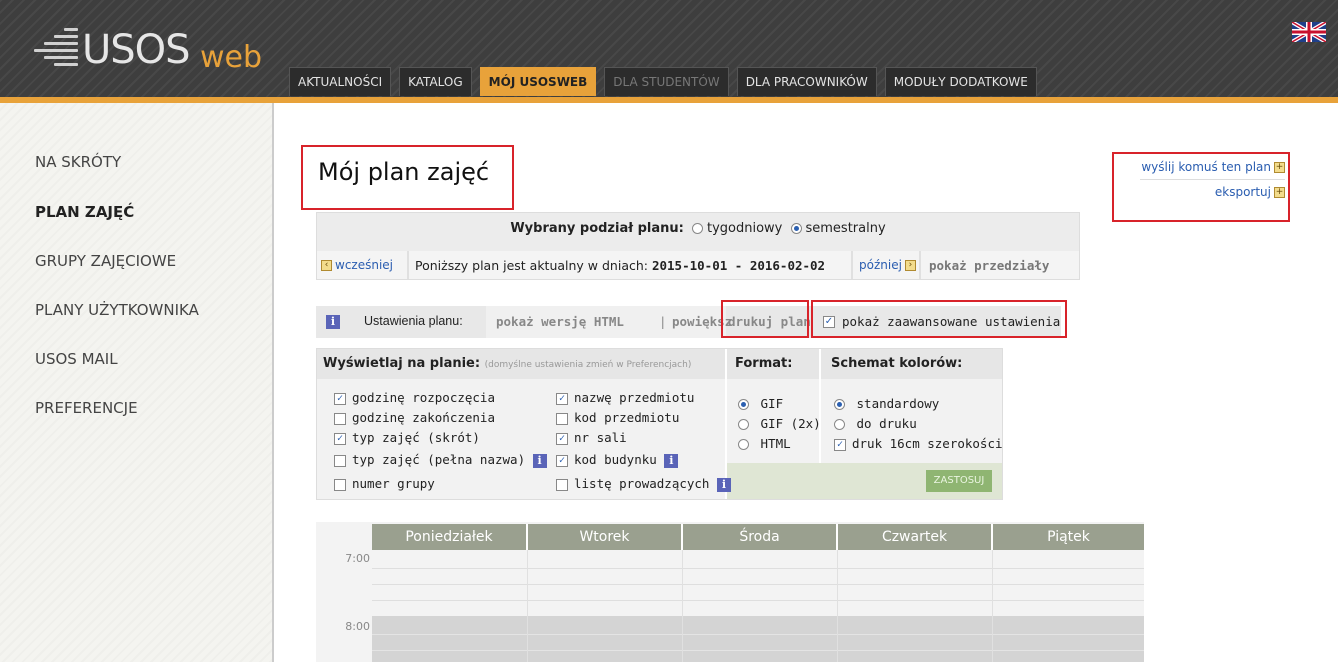  Describe the element at coordinates (760, 403) in the screenshot. I see `format-gif: GIF` at that location.